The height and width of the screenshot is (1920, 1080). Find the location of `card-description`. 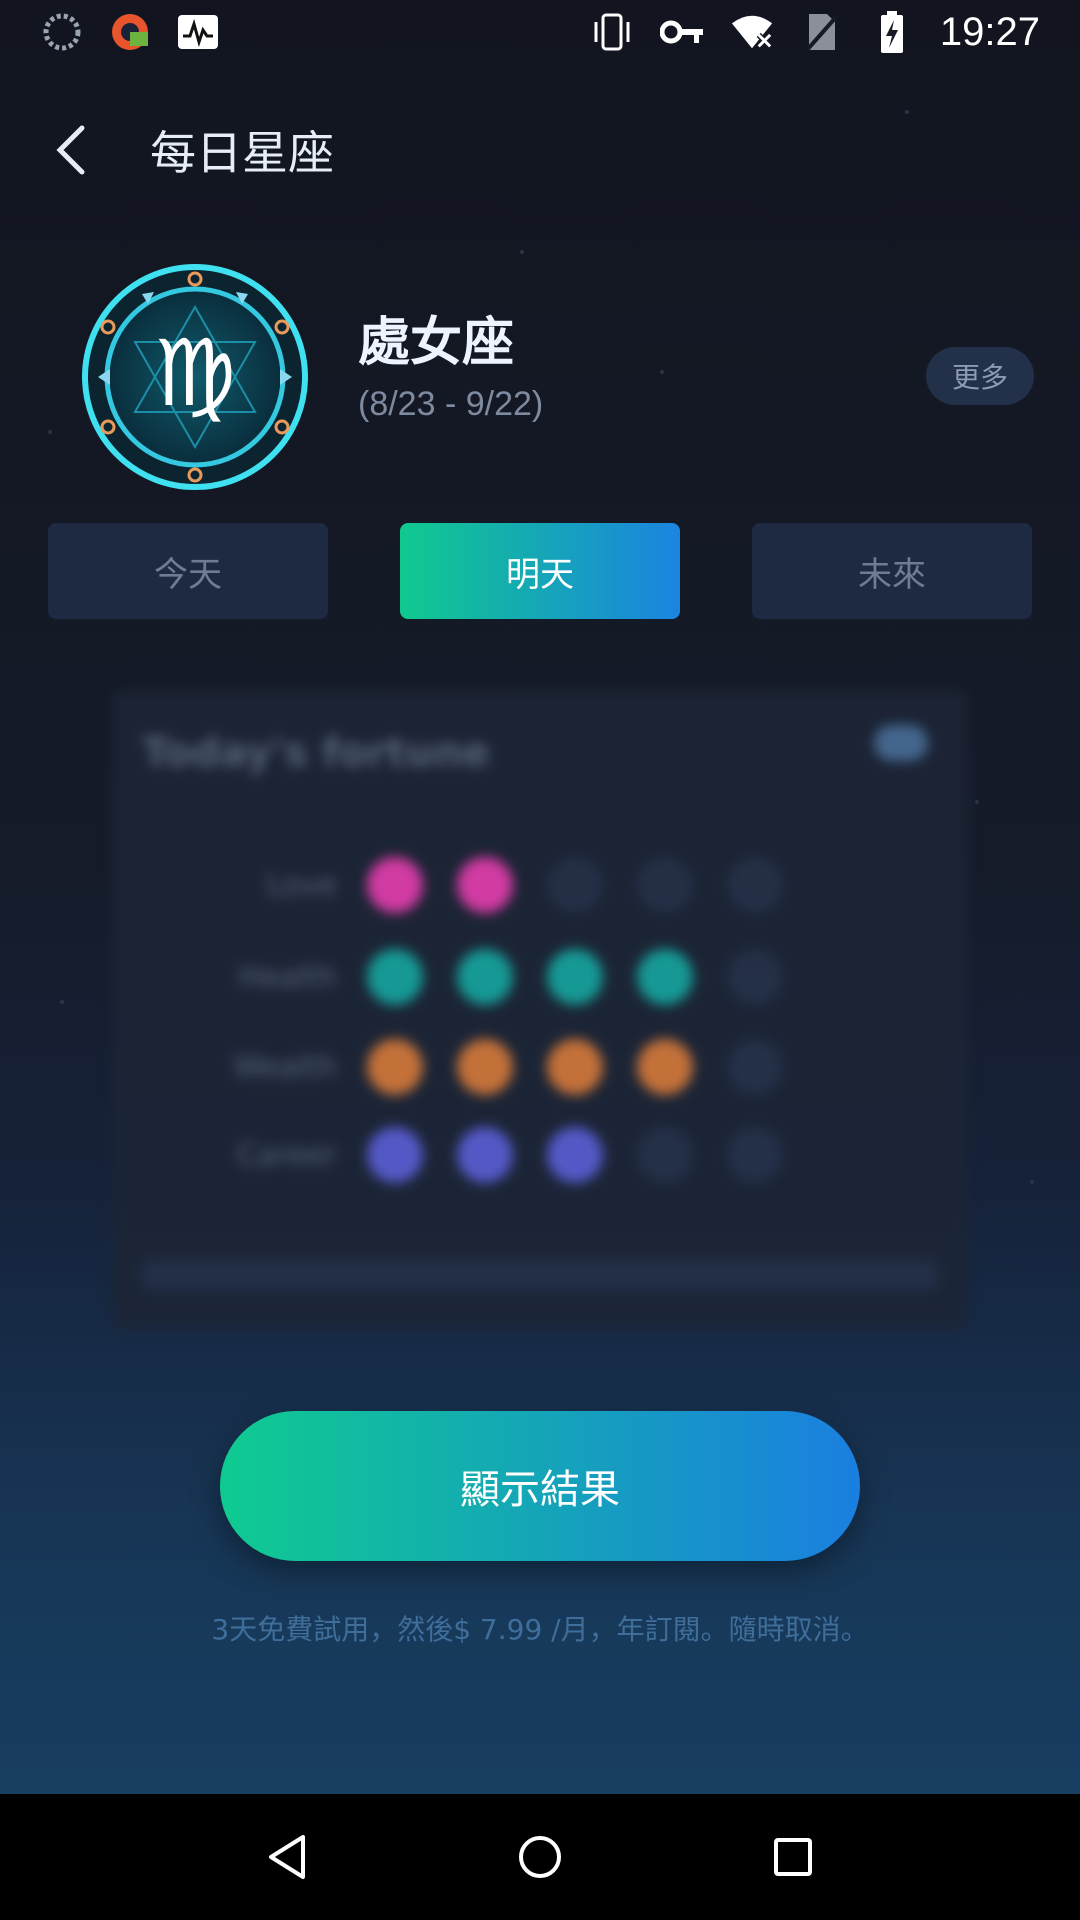

card-description is located at coordinates (540, 1275).